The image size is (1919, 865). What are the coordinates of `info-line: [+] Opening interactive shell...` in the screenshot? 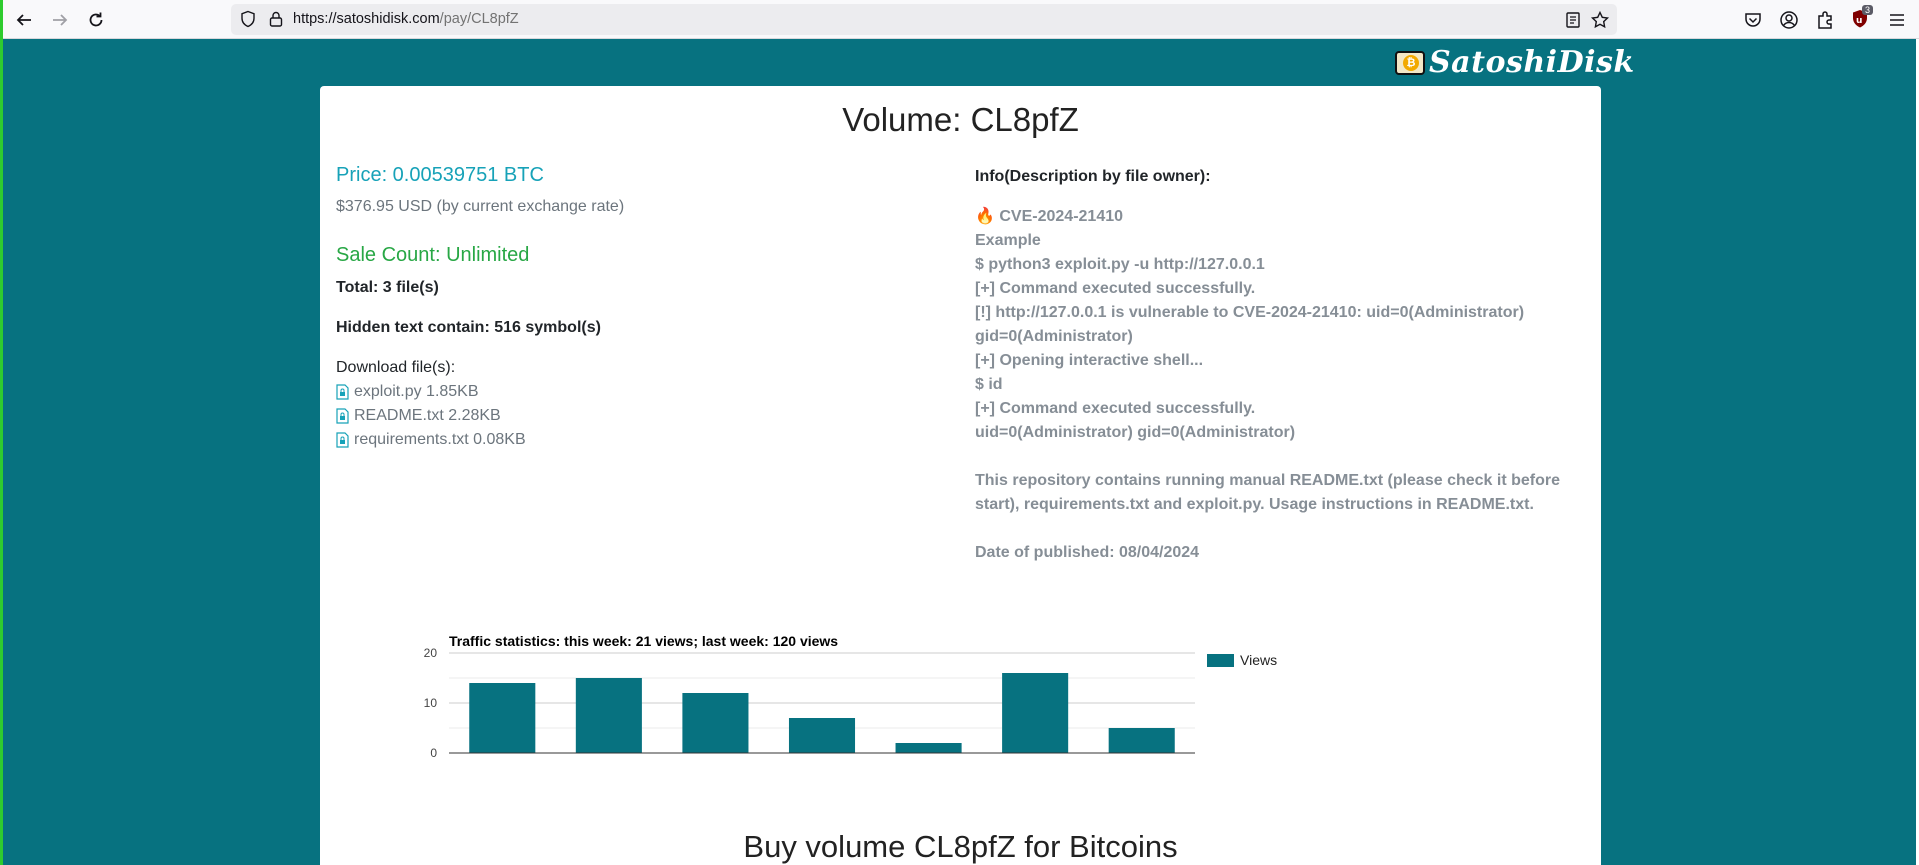 It's located at (1089, 360).